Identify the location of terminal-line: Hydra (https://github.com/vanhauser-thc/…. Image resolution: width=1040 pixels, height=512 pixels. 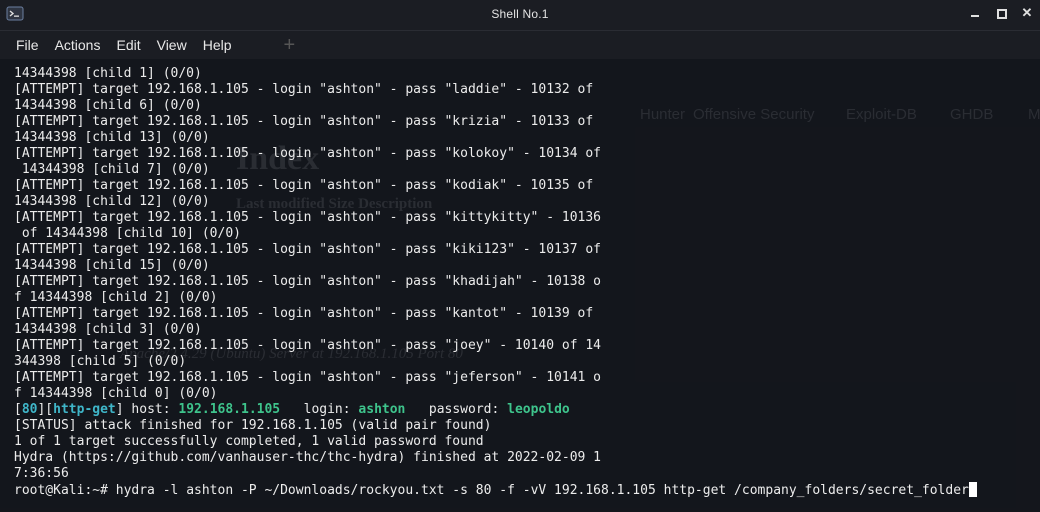
(307, 457).